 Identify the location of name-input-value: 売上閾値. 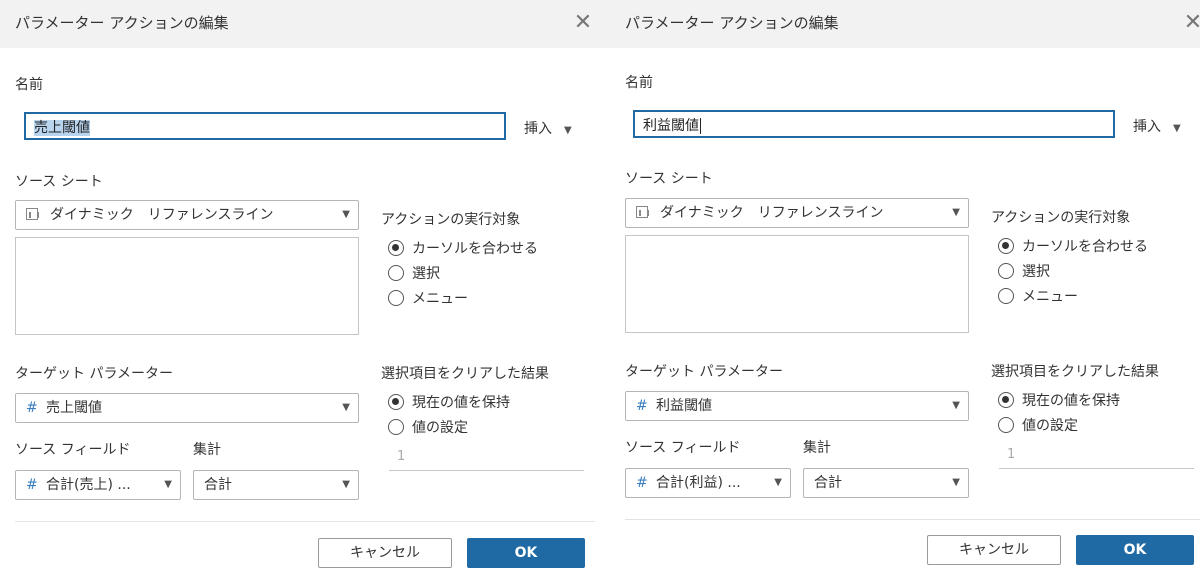
(62, 128).